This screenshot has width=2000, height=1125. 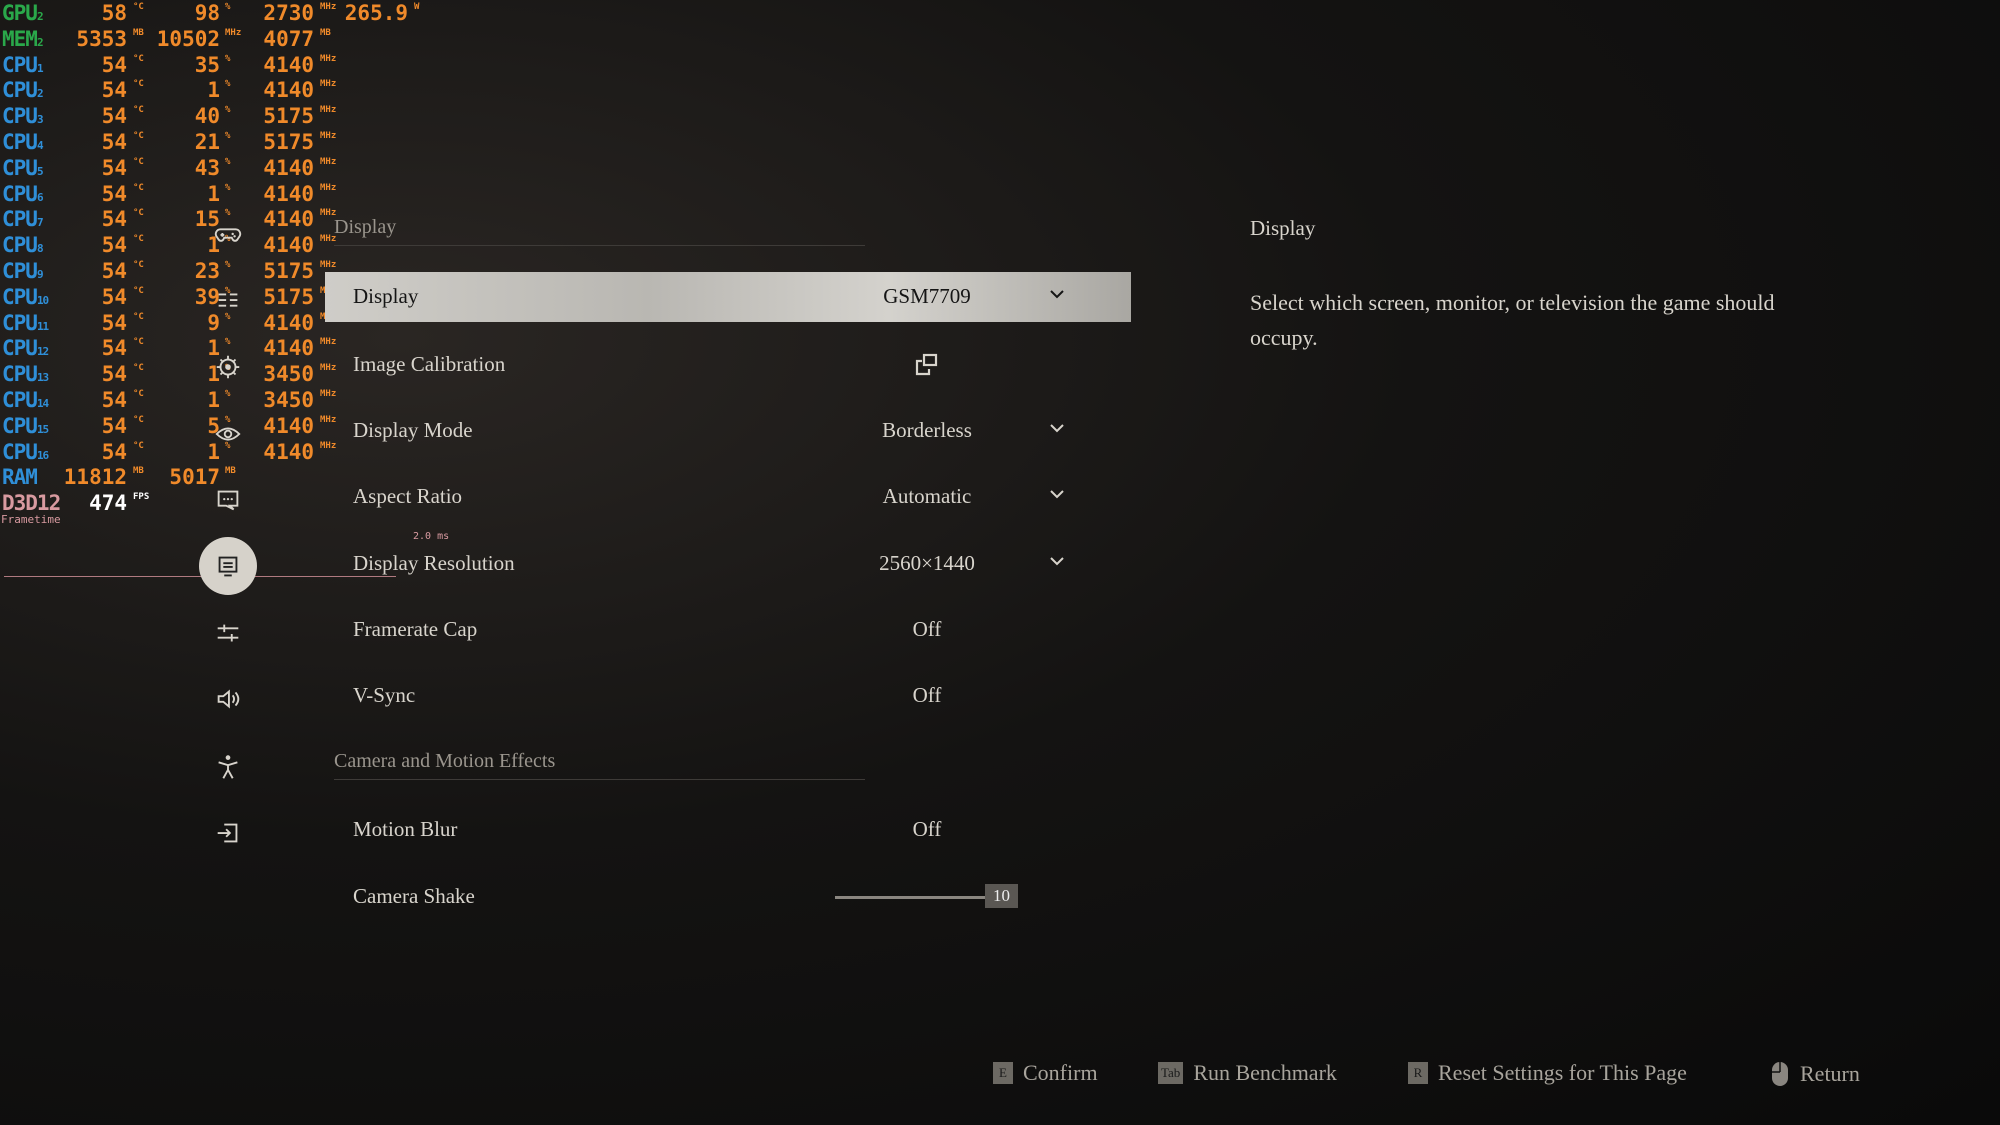 What do you see at coordinates (228, 699) in the screenshot?
I see `sidebar-tab-speaker` at bounding box center [228, 699].